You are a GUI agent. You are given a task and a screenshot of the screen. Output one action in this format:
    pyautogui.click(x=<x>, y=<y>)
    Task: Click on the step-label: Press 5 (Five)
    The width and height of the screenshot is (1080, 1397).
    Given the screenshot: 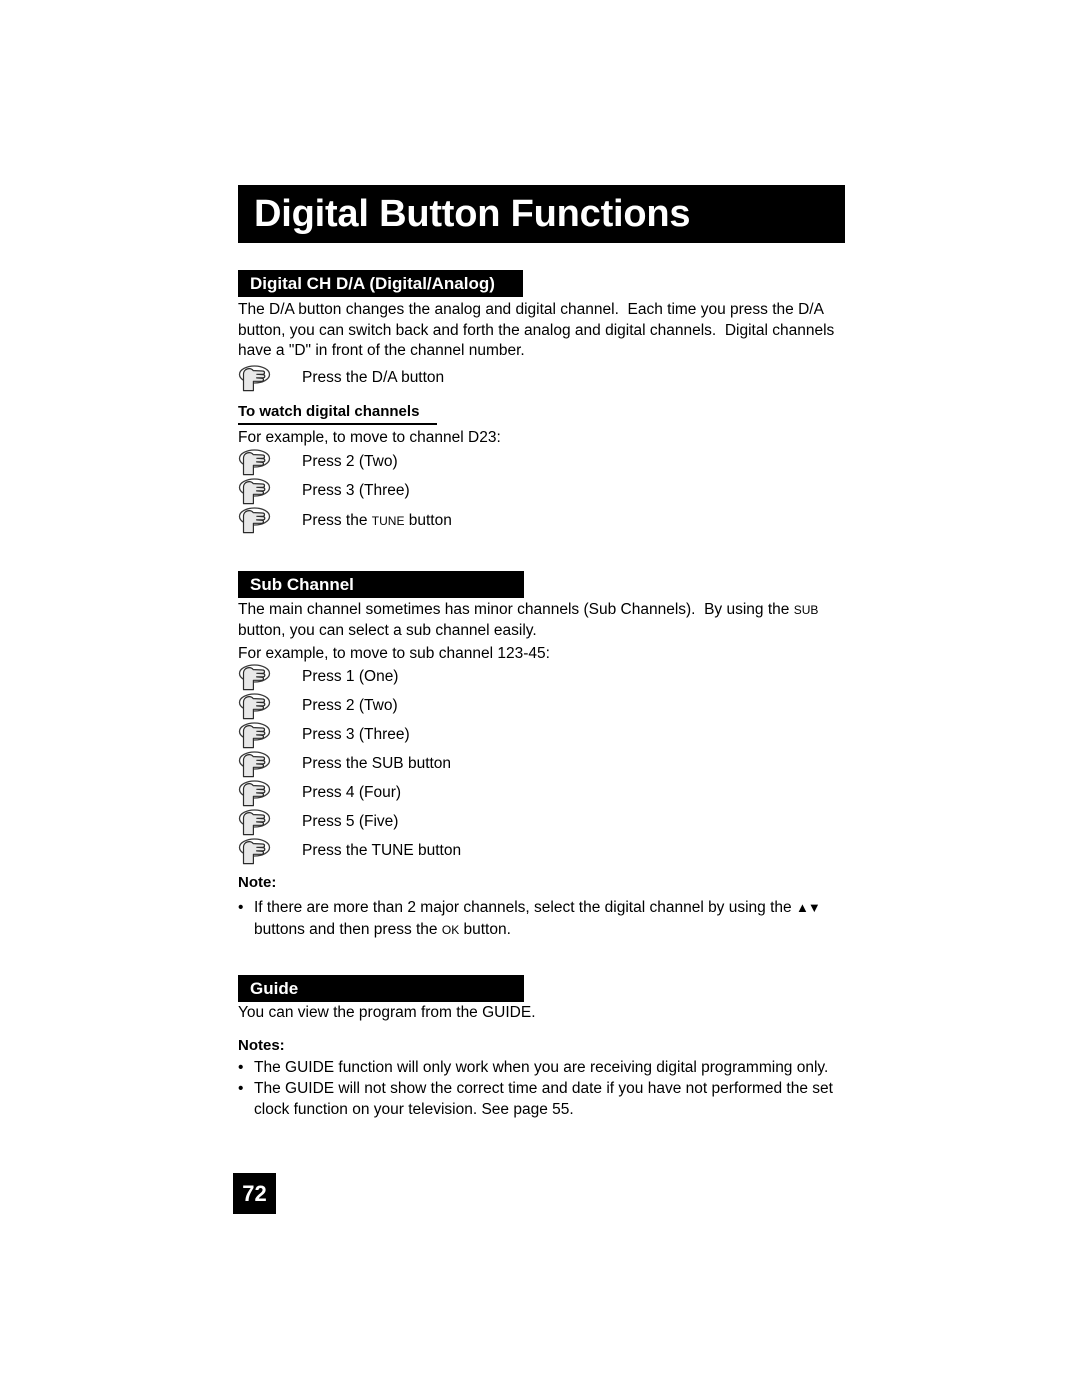 What is the action you would take?
    pyautogui.click(x=350, y=821)
    